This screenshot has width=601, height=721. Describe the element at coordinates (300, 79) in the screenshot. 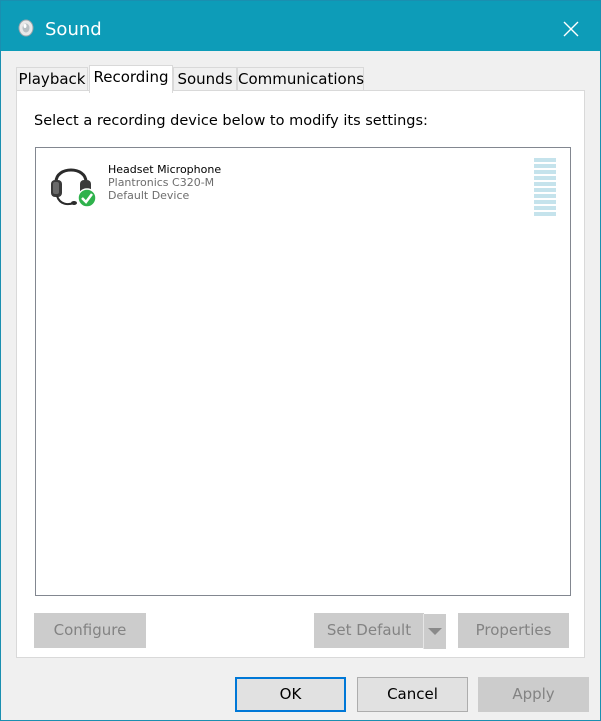

I see `tab-communications: Communications` at that location.